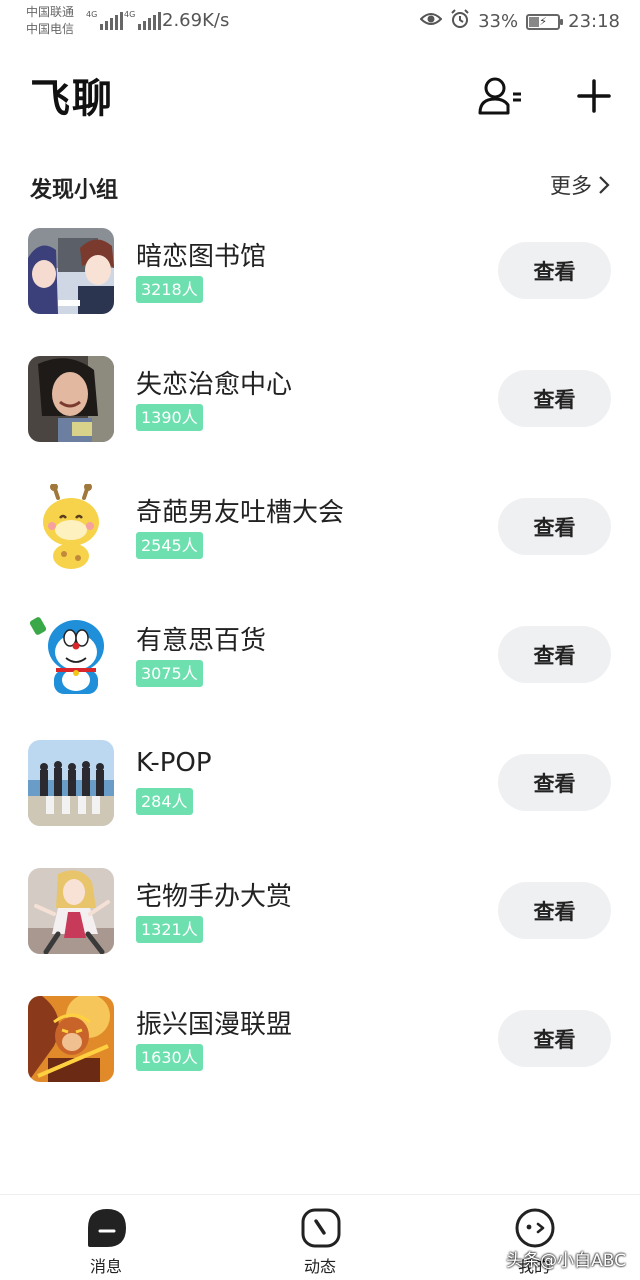 The height and width of the screenshot is (1280, 640). What do you see at coordinates (71, 783) in the screenshot?
I see `kpop-group-photo-thumbnail` at bounding box center [71, 783].